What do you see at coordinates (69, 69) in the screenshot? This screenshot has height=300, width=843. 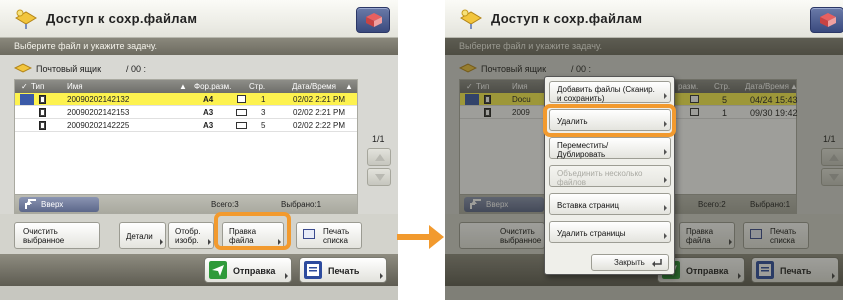 I see `mailbox-label: Почтовый ящик` at bounding box center [69, 69].